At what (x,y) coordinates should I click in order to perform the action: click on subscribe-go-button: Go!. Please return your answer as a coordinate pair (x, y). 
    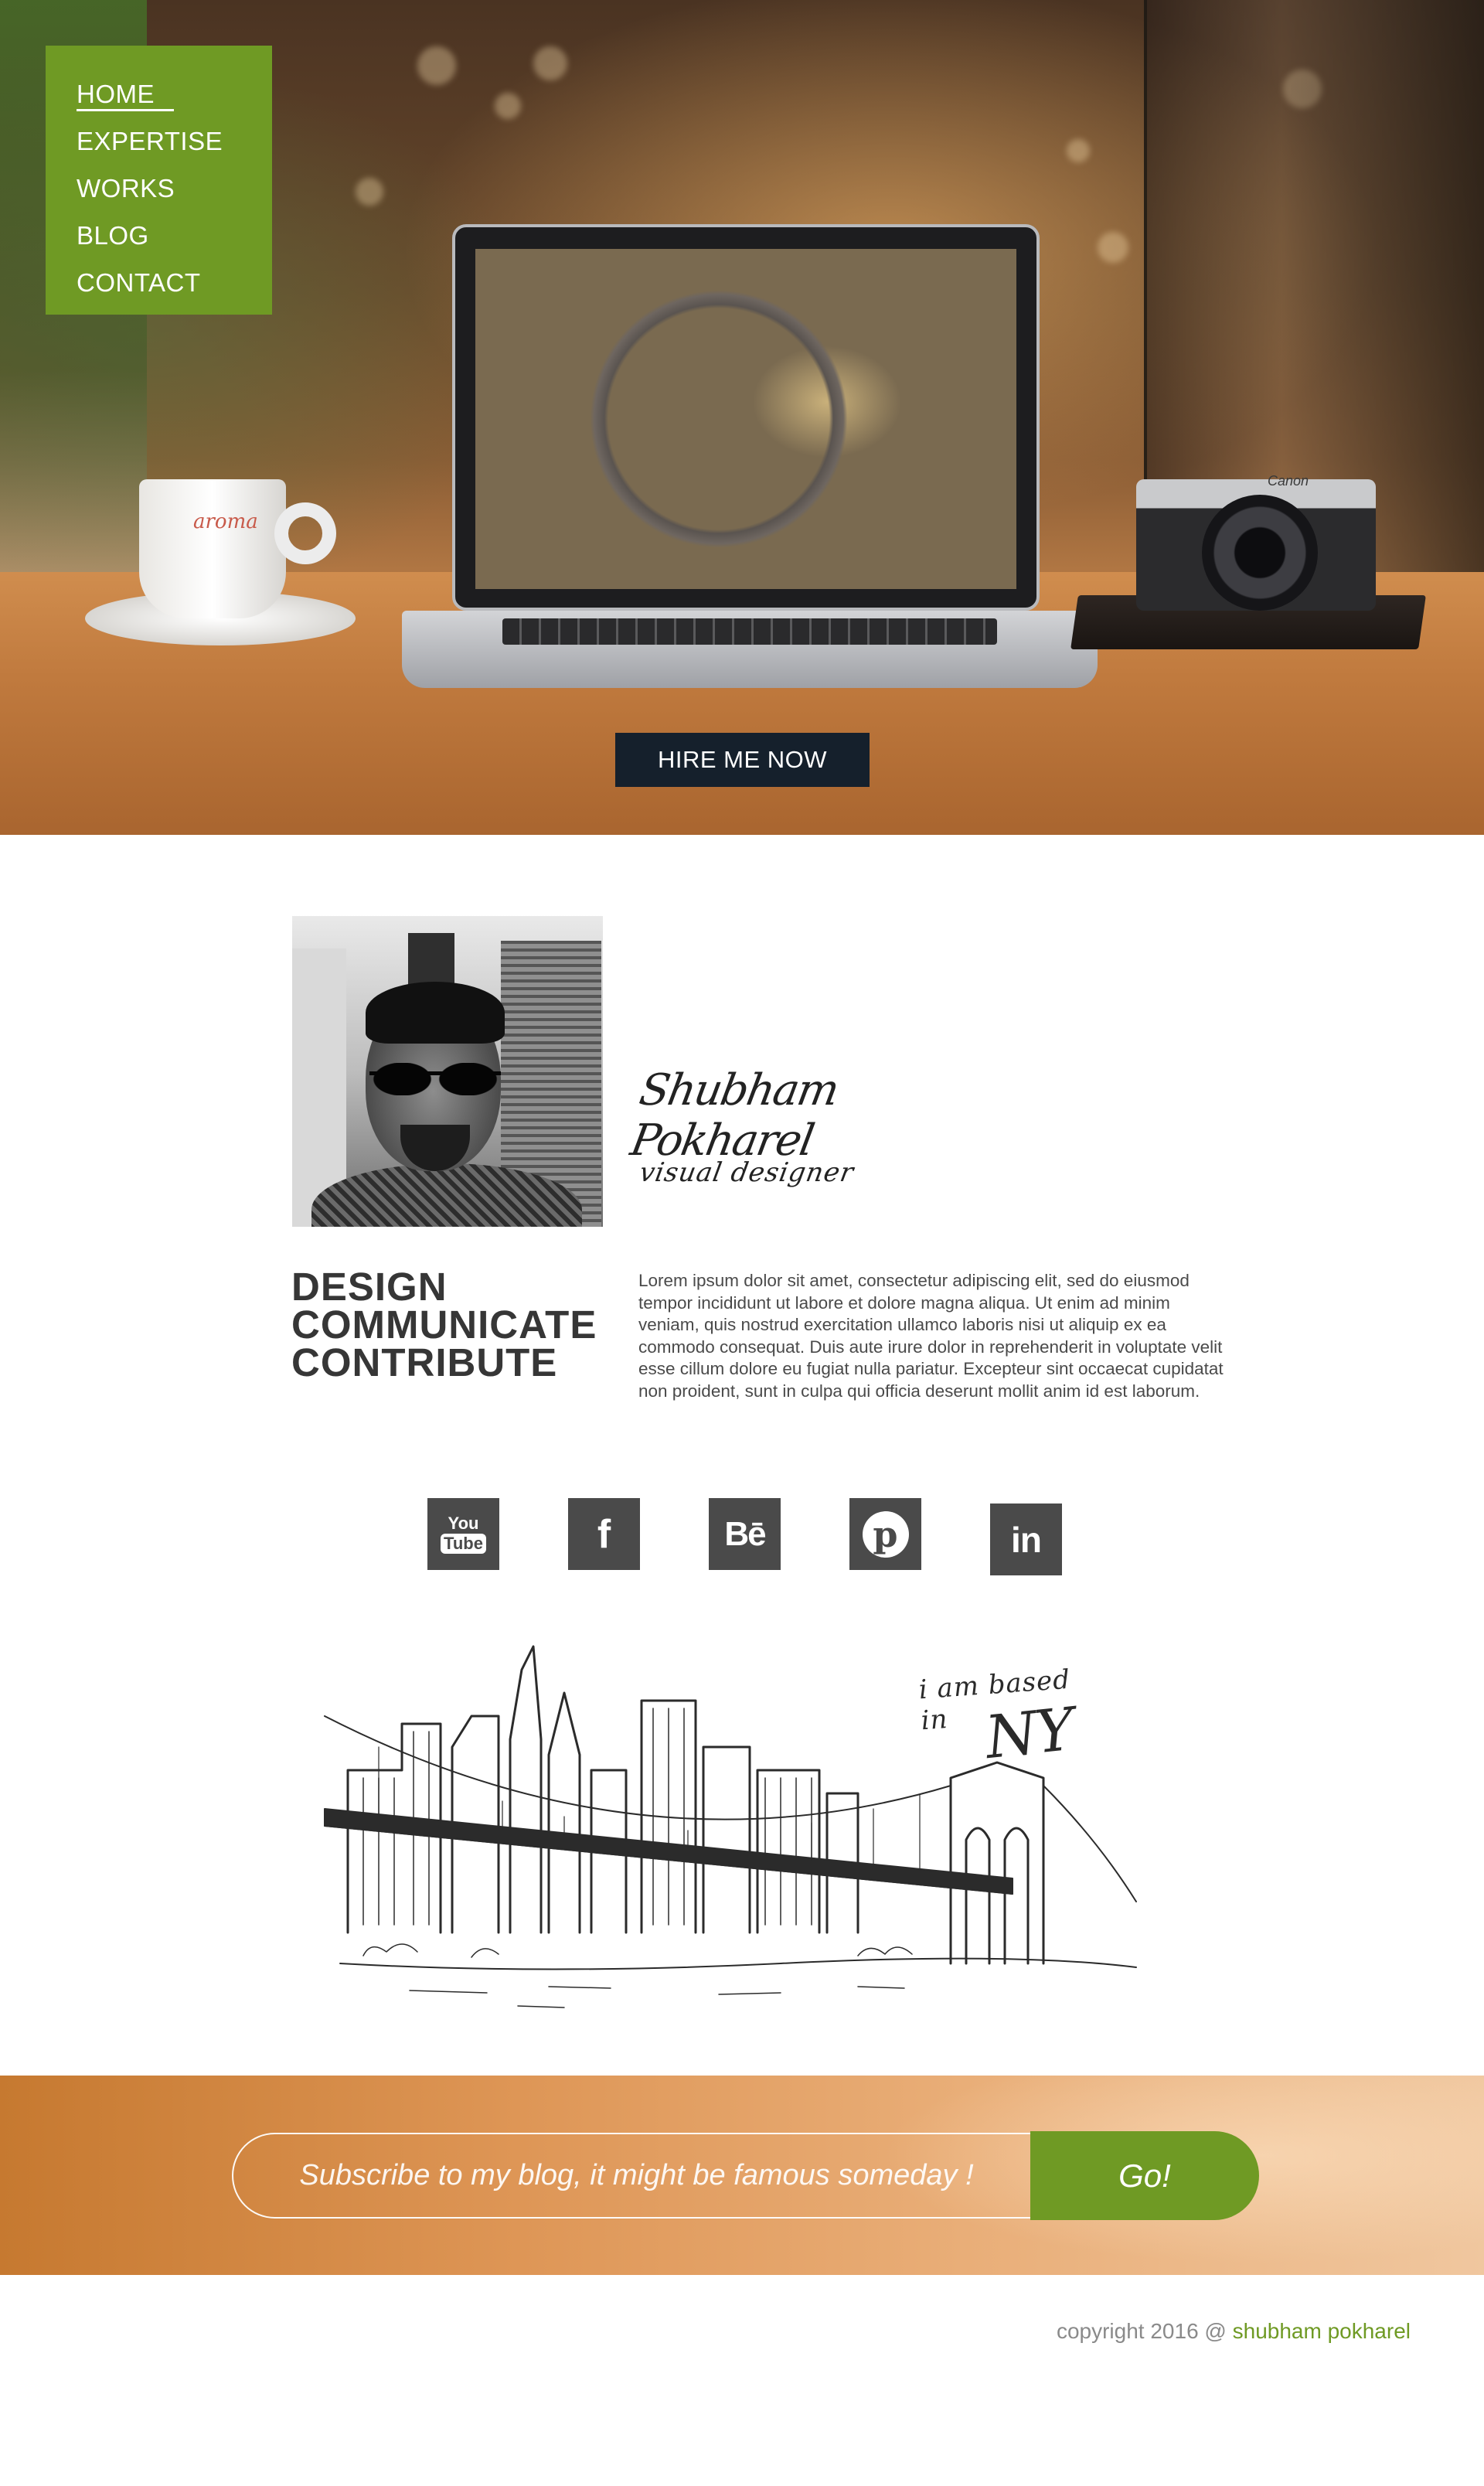
    Looking at the image, I should click on (1144, 2175).